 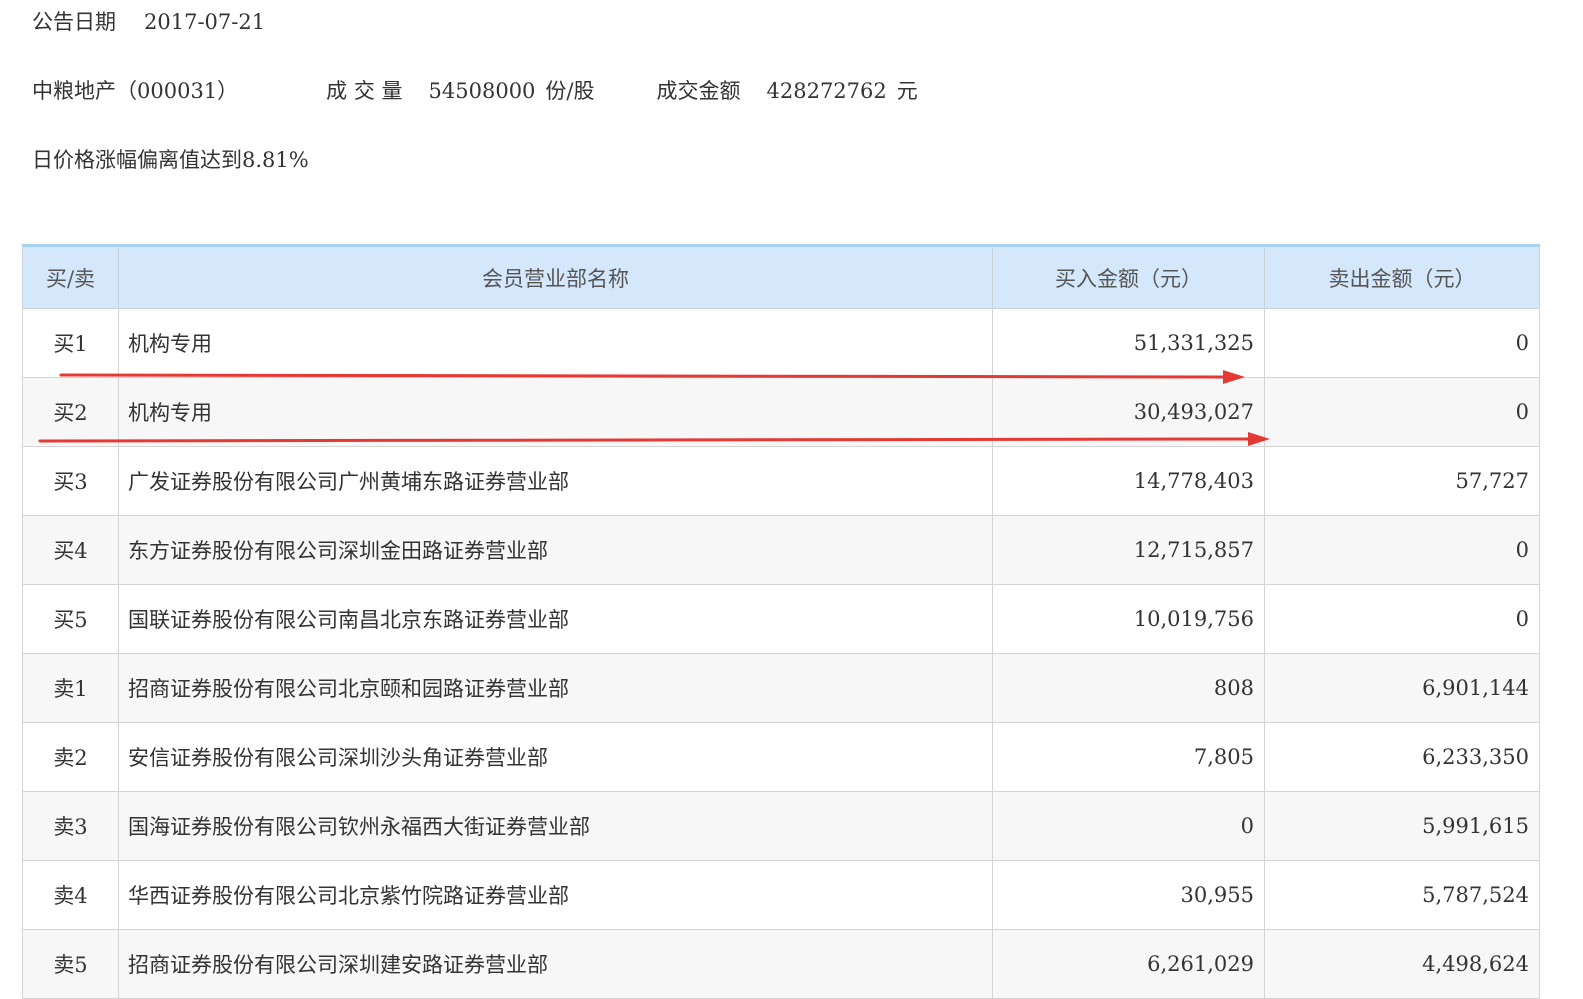 I want to click on cell-buy-amount: 0, so click(x=1128, y=826).